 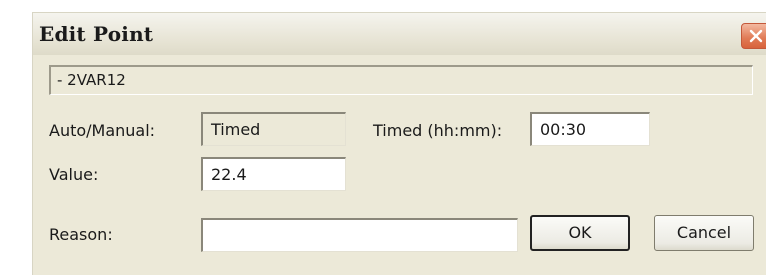 I want to click on value-field: 22.4, so click(x=273, y=174).